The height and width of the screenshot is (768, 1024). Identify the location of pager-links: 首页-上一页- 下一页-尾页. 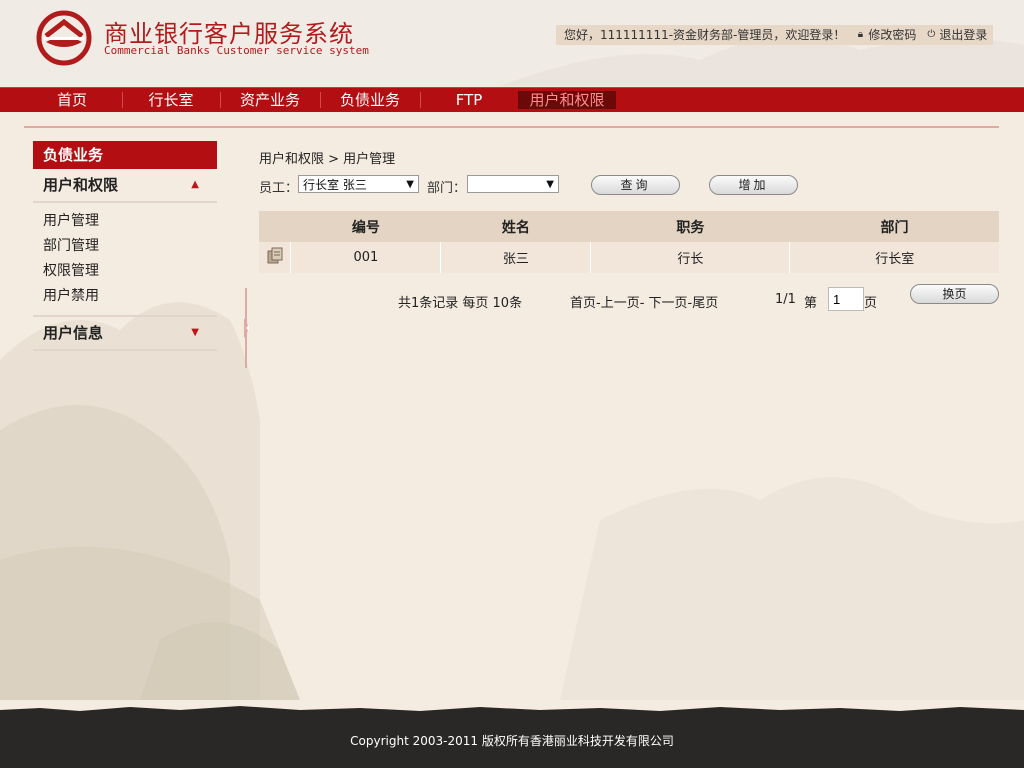
(644, 301).